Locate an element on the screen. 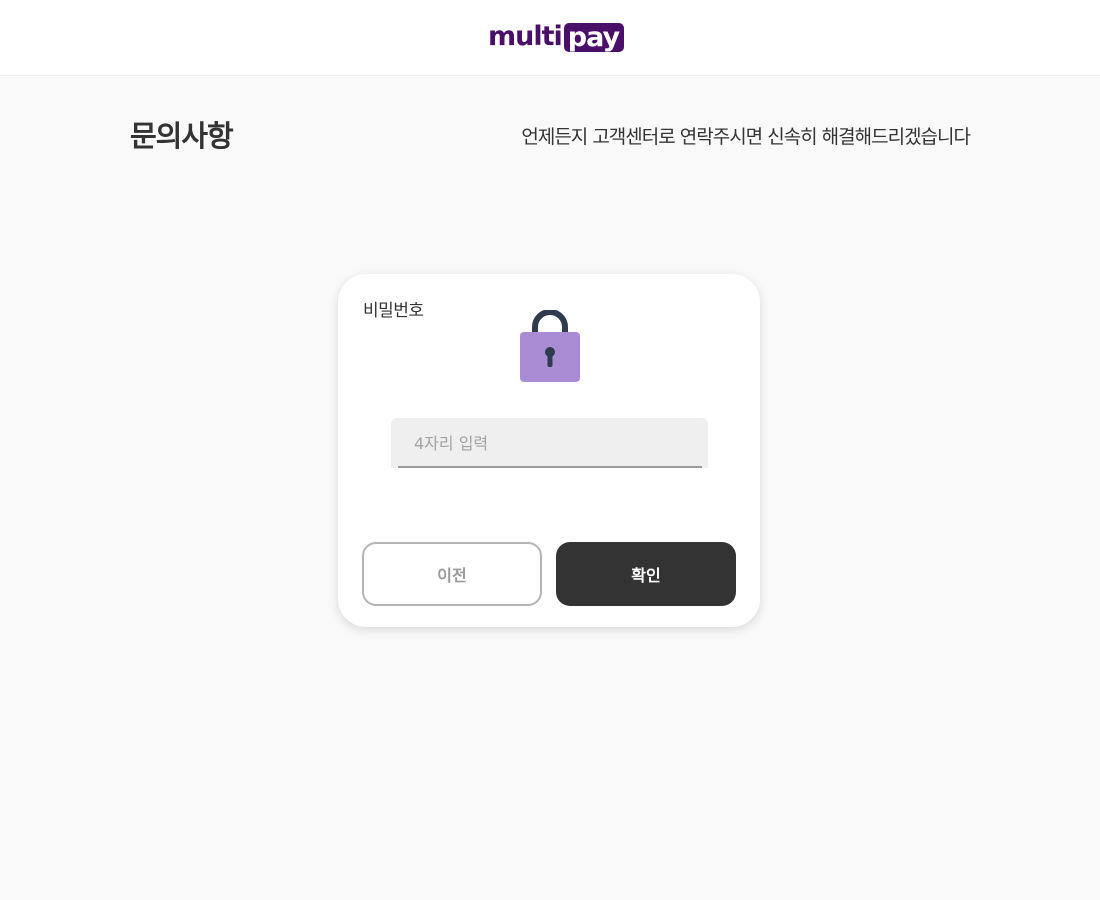  prev-button: 이전 is located at coordinates (452, 574).